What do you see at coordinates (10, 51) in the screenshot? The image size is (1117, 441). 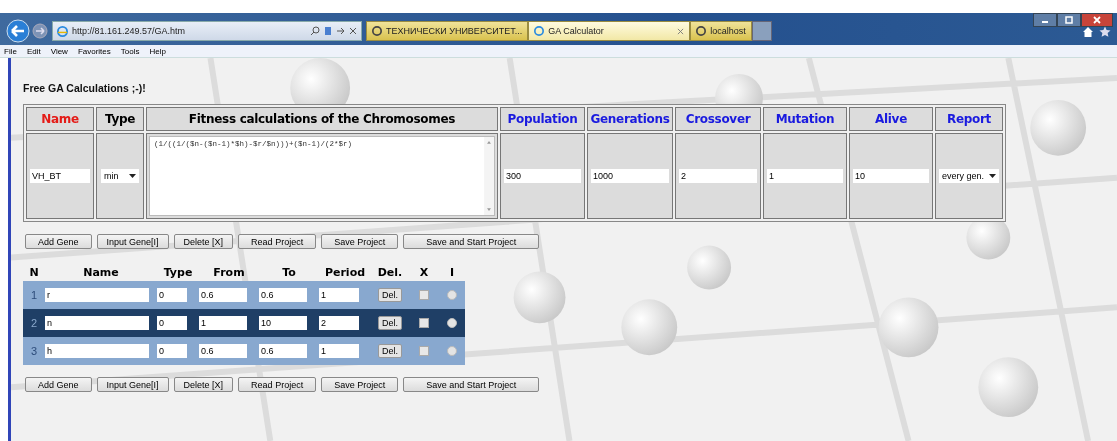 I see `menu-item: File` at bounding box center [10, 51].